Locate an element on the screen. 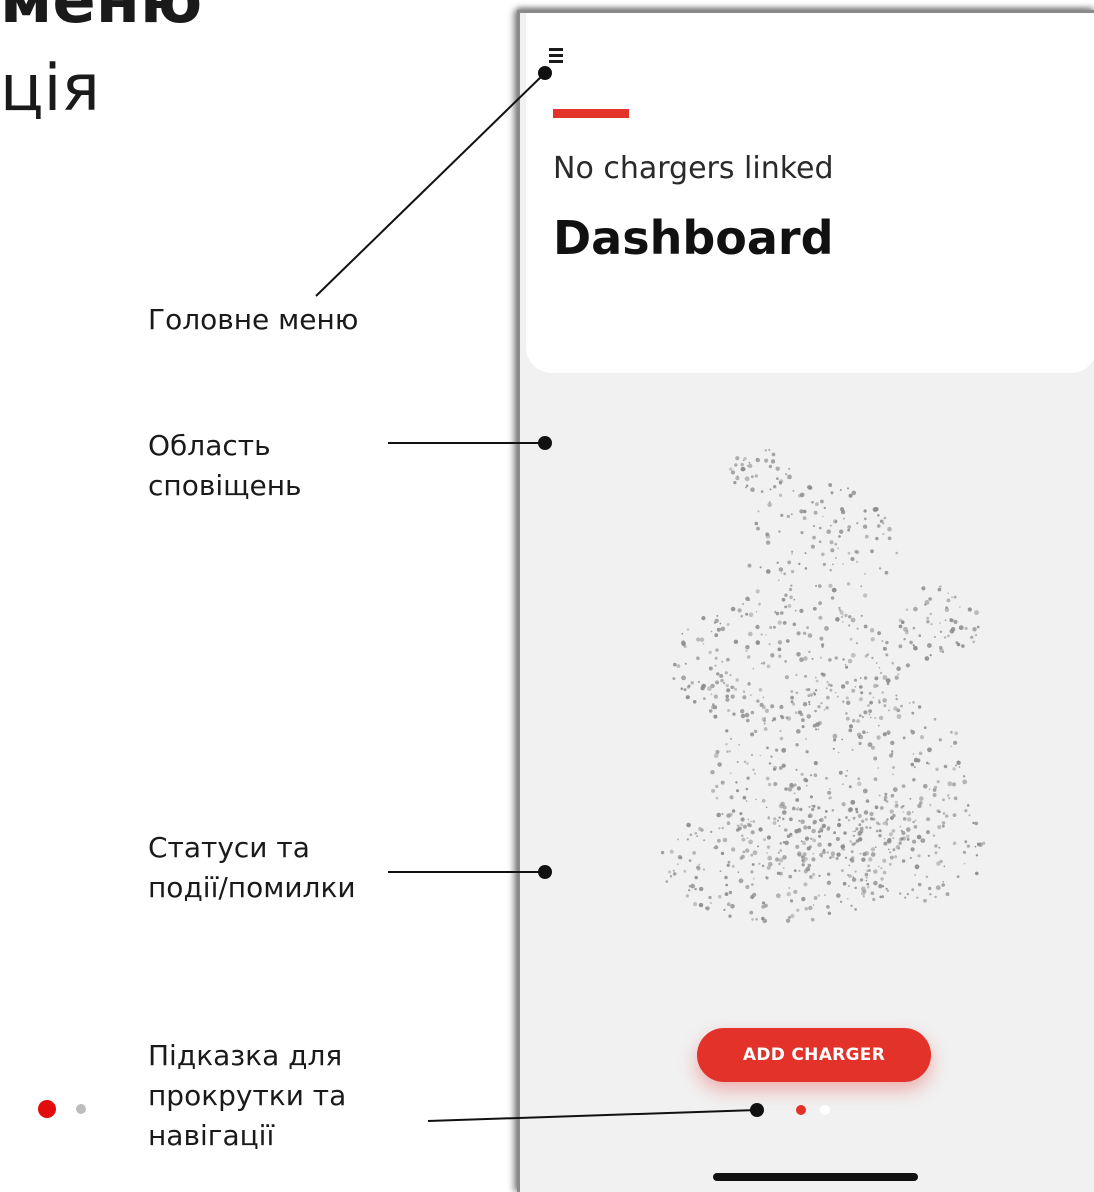 Image resolution: width=1094 pixels, height=1192 pixels. add-charger-button: ADD CHARGER is located at coordinates (814, 1055).